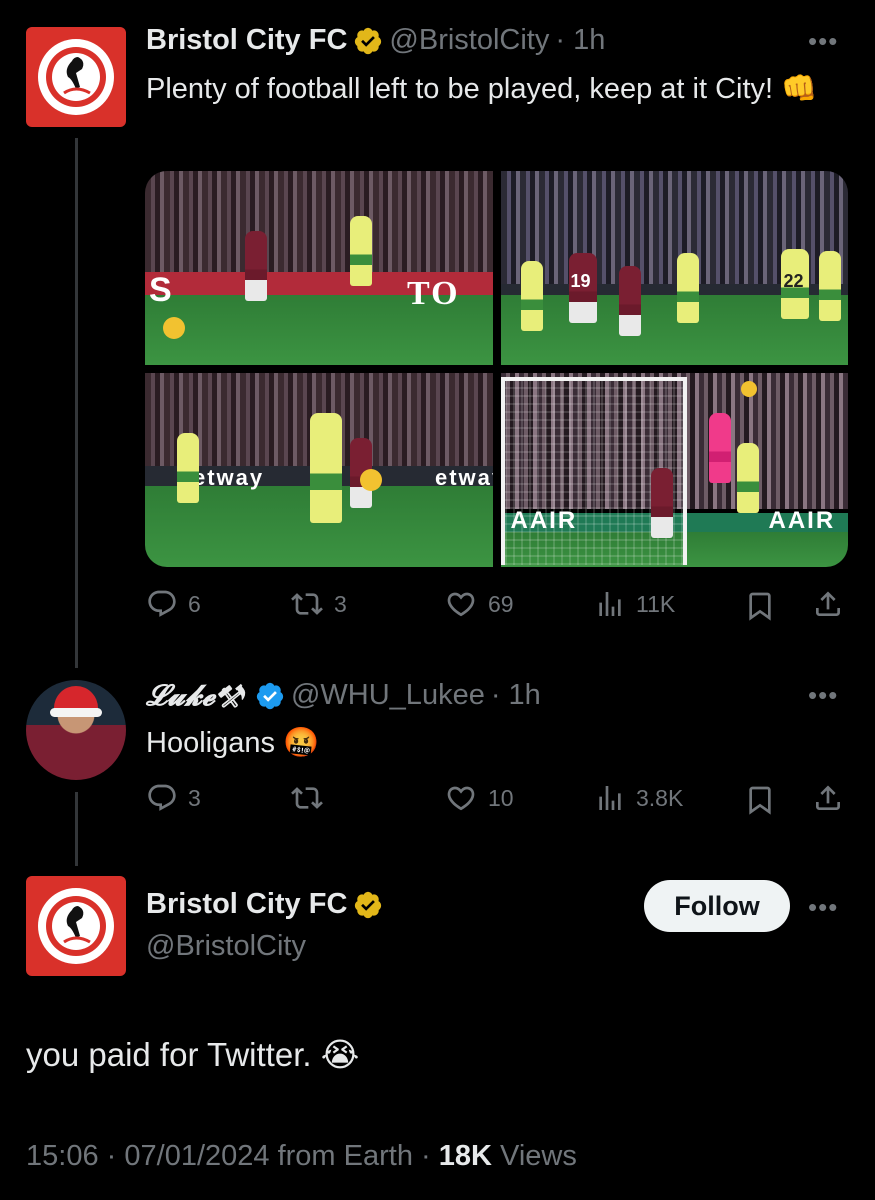  I want to click on luke-avatar, so click(76, 730).